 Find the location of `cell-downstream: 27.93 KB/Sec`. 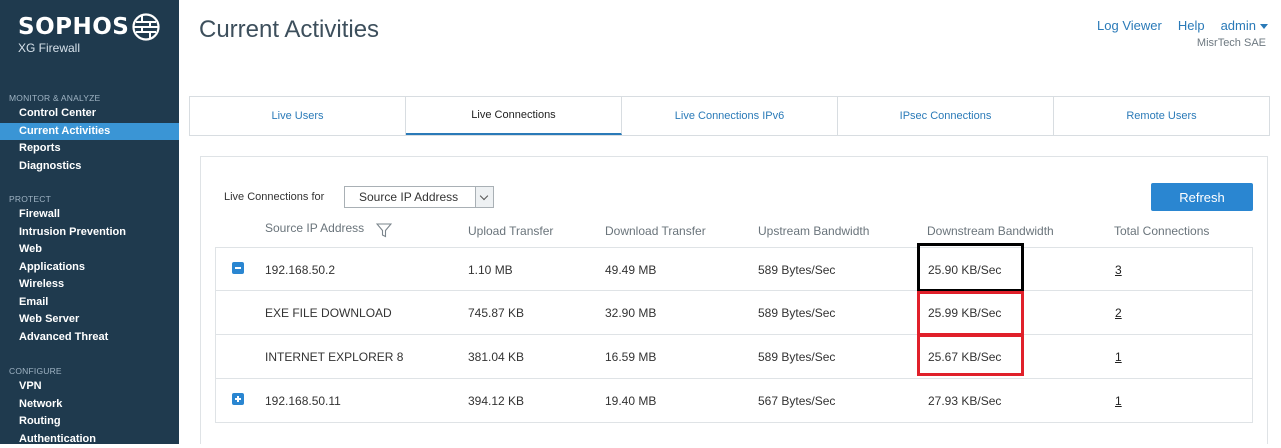

cell-downstream: 27.93 KB/Sec is located at coordinates (964, 401).